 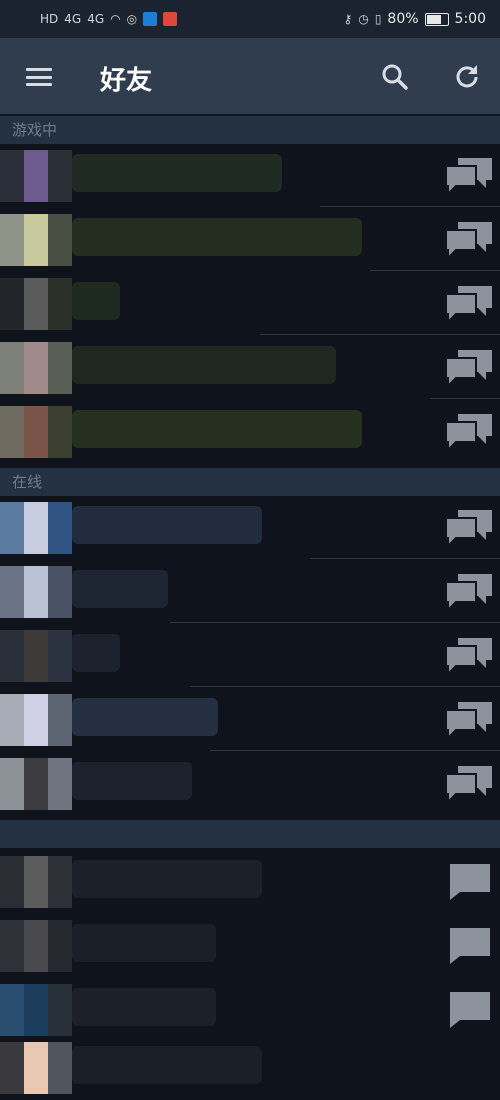 I want to click on wifi-icon: ◠, so click(x=115, y=19).